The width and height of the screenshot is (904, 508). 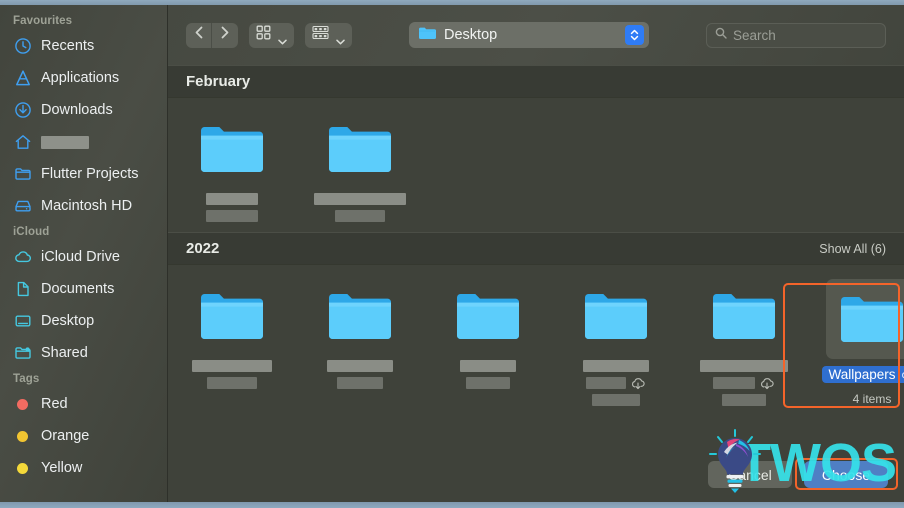 What do you see at coordinates (22, 206) in the screenshot?
I see `harddisk-icon` at bounding box center [22, 206].